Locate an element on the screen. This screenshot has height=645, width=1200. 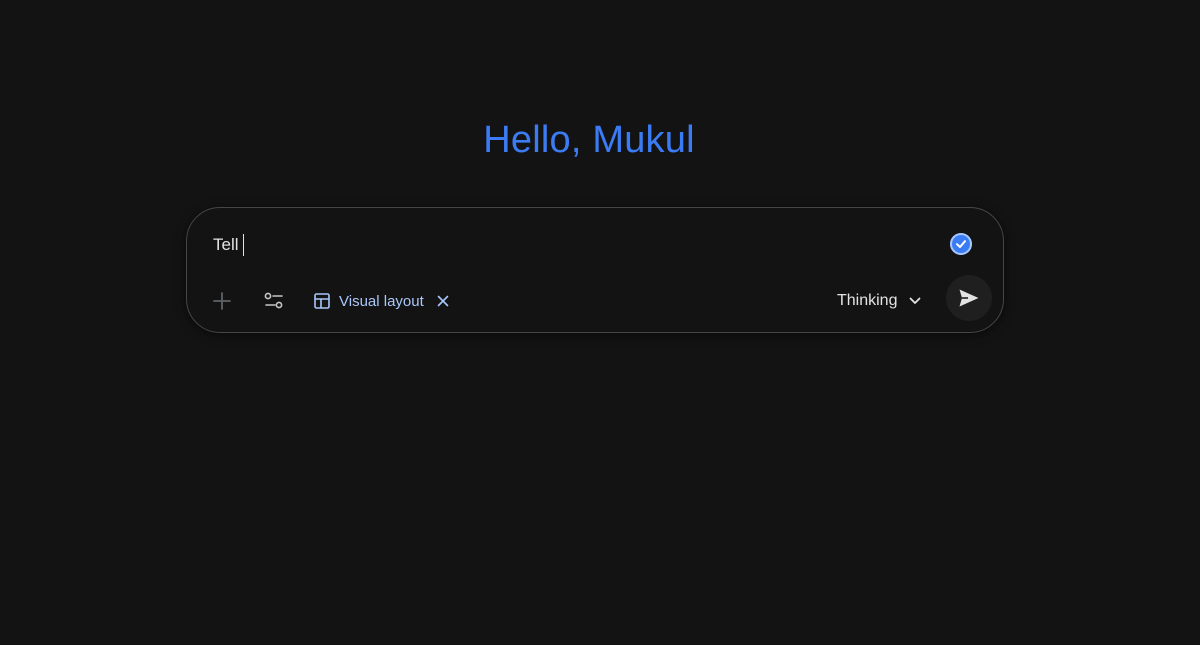
chevron-down-icon is located at coordinates (915, 301).